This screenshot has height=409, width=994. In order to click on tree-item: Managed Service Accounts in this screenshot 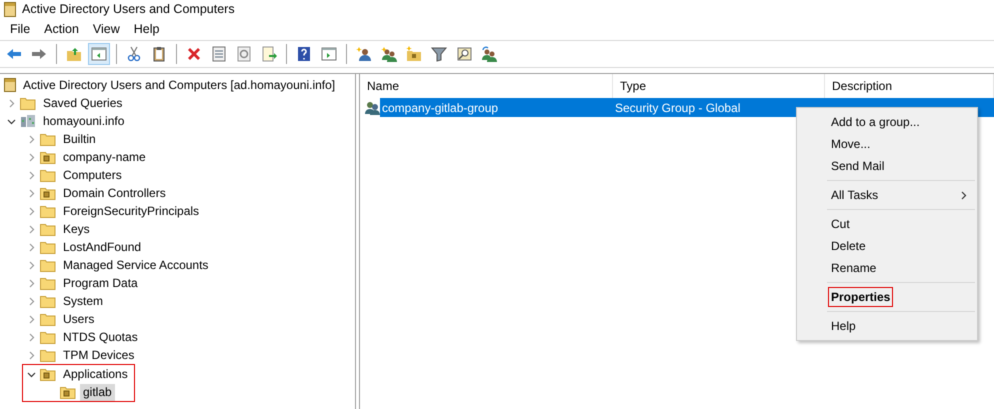, I will do `click(136, 265)`.